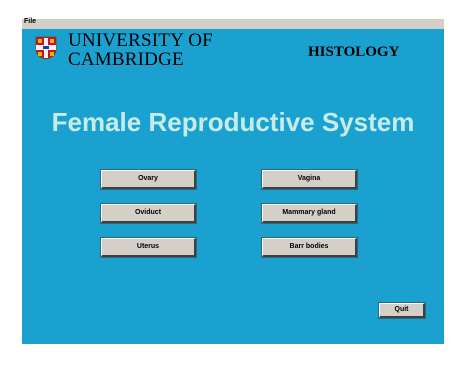  I want to click on vagina-button: Vagina, so click(309, 179).